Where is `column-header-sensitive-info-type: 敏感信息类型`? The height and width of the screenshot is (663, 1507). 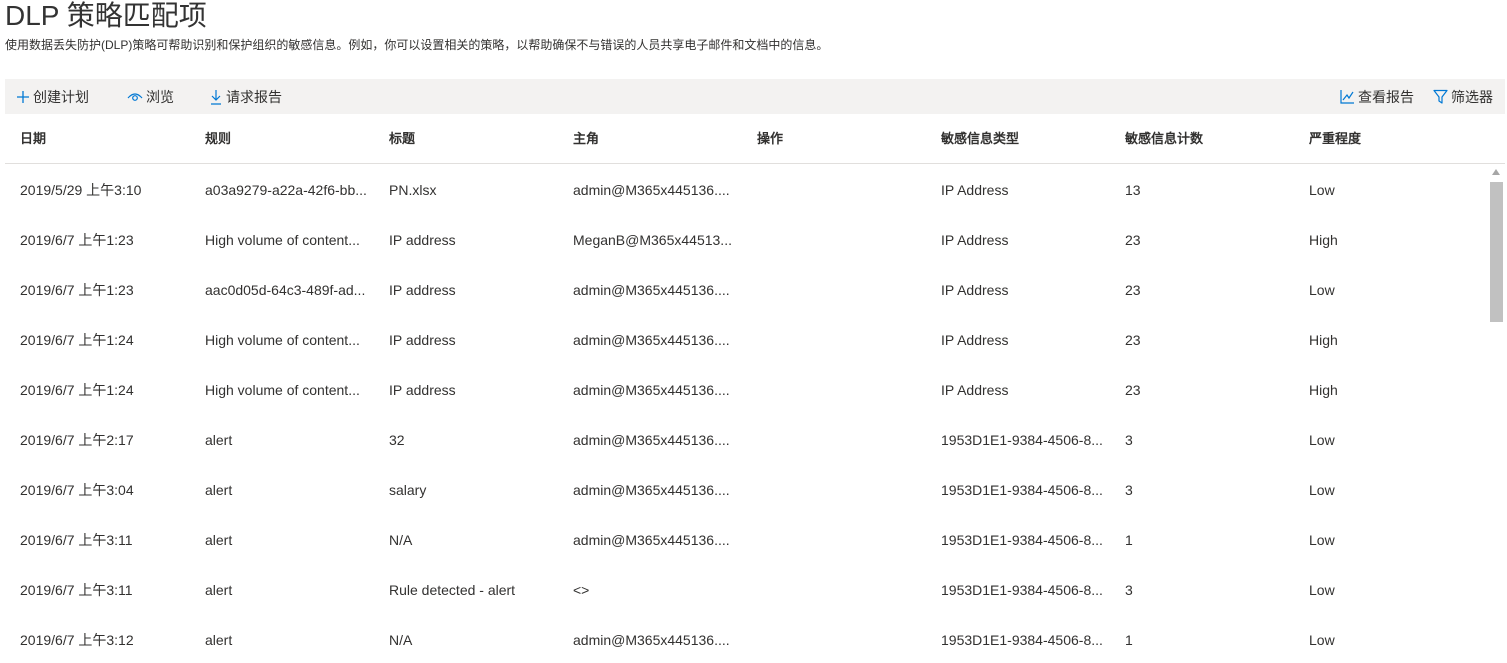
column-header-sensitive-info-type: 敏感信息类型 is located at coordinates (980, 139).